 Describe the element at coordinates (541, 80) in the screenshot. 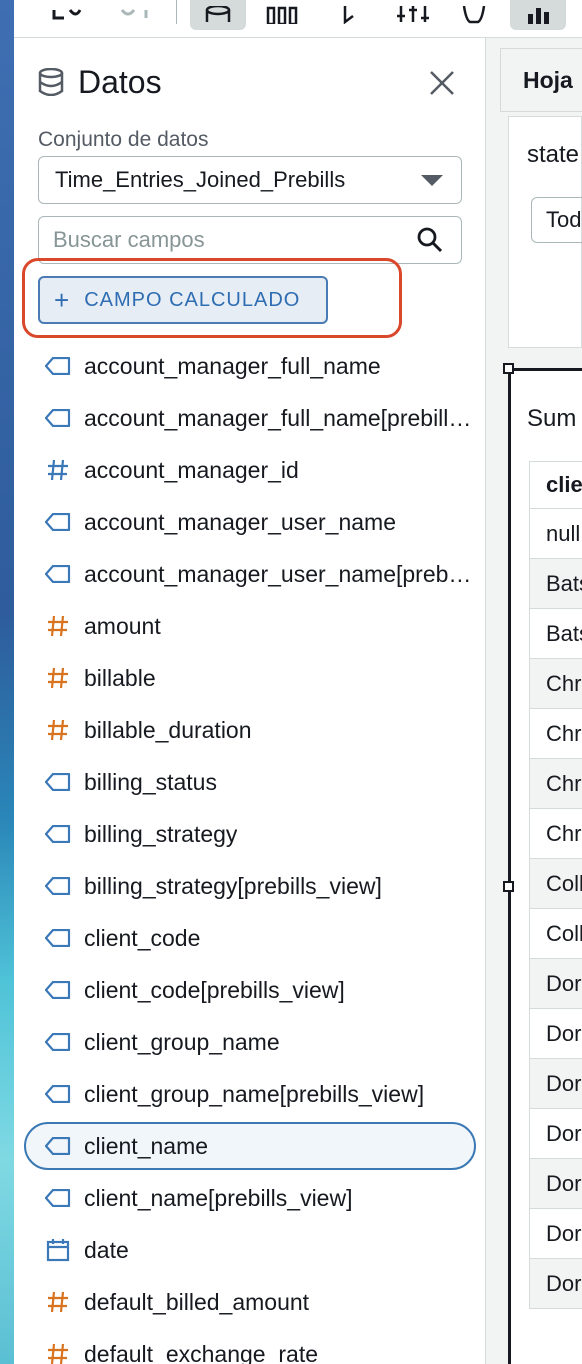

I see `sheet-tab: Hoja` at that location.